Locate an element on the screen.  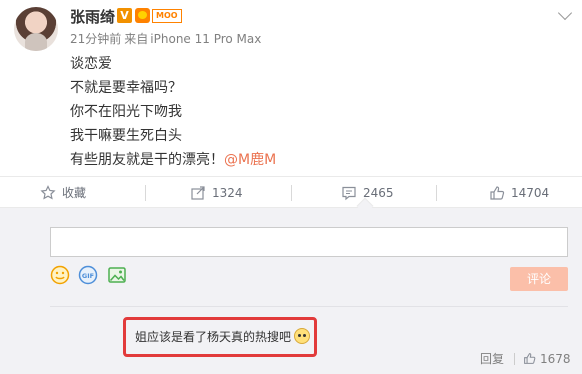
highlighted-comment: 姐应该是看了杨天真的热搜吧 is located at coordinates (220, 337).